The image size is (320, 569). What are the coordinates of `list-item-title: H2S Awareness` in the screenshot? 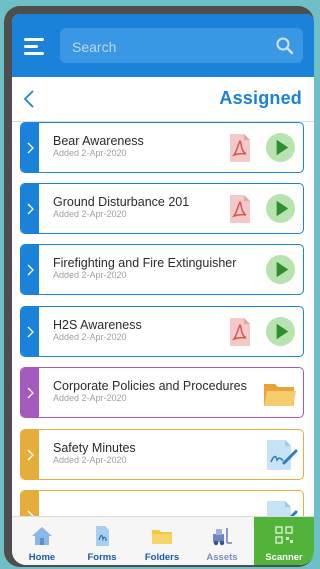 It's located at (97, 325).